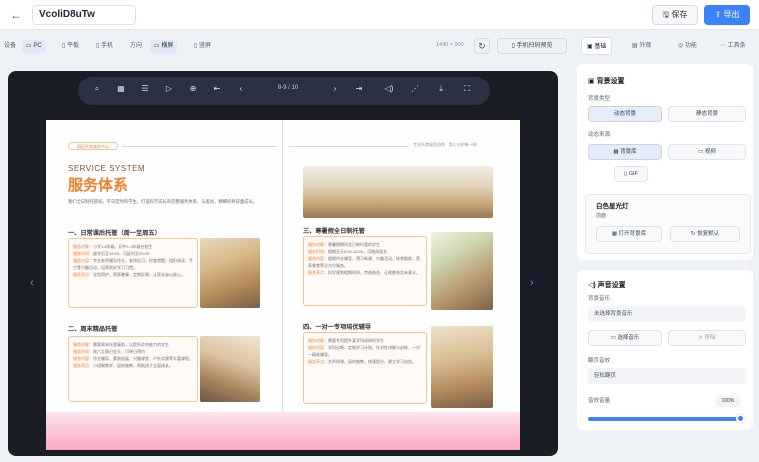  Describe the element at coordinates (93, 329) in the screenshot. I see `sec2-title: 二、周末精品托管` at that location.